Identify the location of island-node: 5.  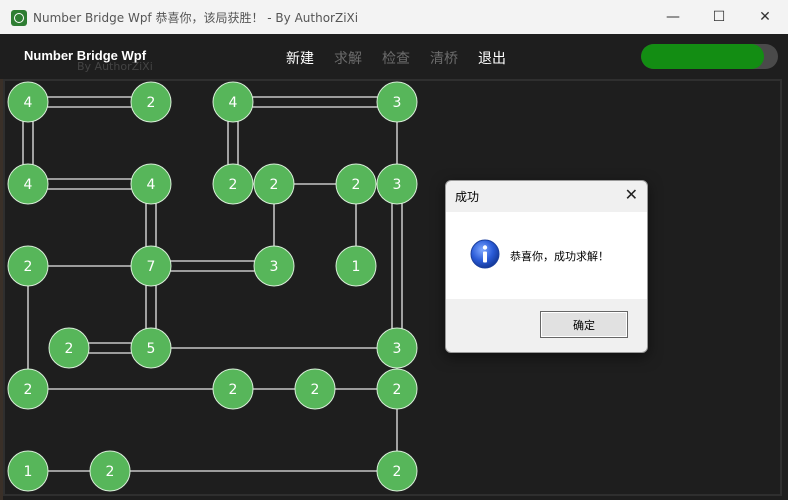
(151, 348).